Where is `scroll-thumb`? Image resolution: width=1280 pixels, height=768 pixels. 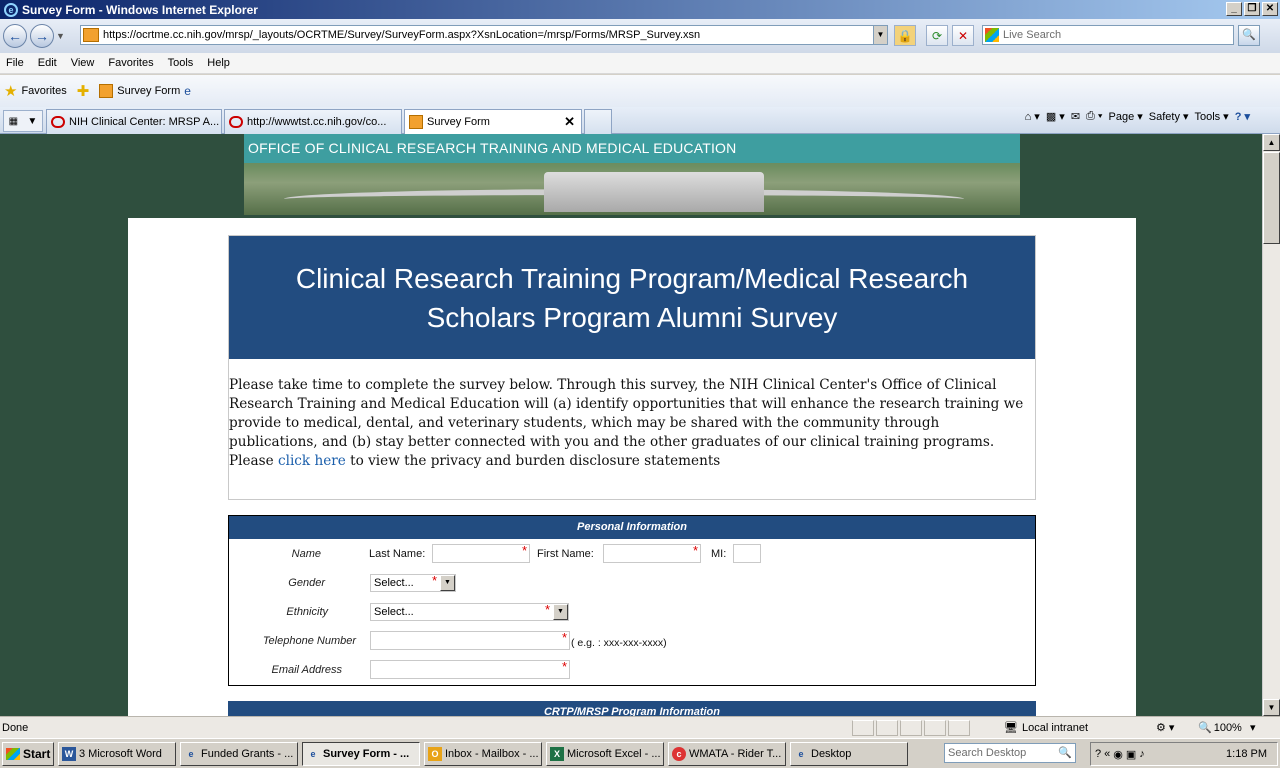
scroll-thumb is located at coordinates (1271, 198).